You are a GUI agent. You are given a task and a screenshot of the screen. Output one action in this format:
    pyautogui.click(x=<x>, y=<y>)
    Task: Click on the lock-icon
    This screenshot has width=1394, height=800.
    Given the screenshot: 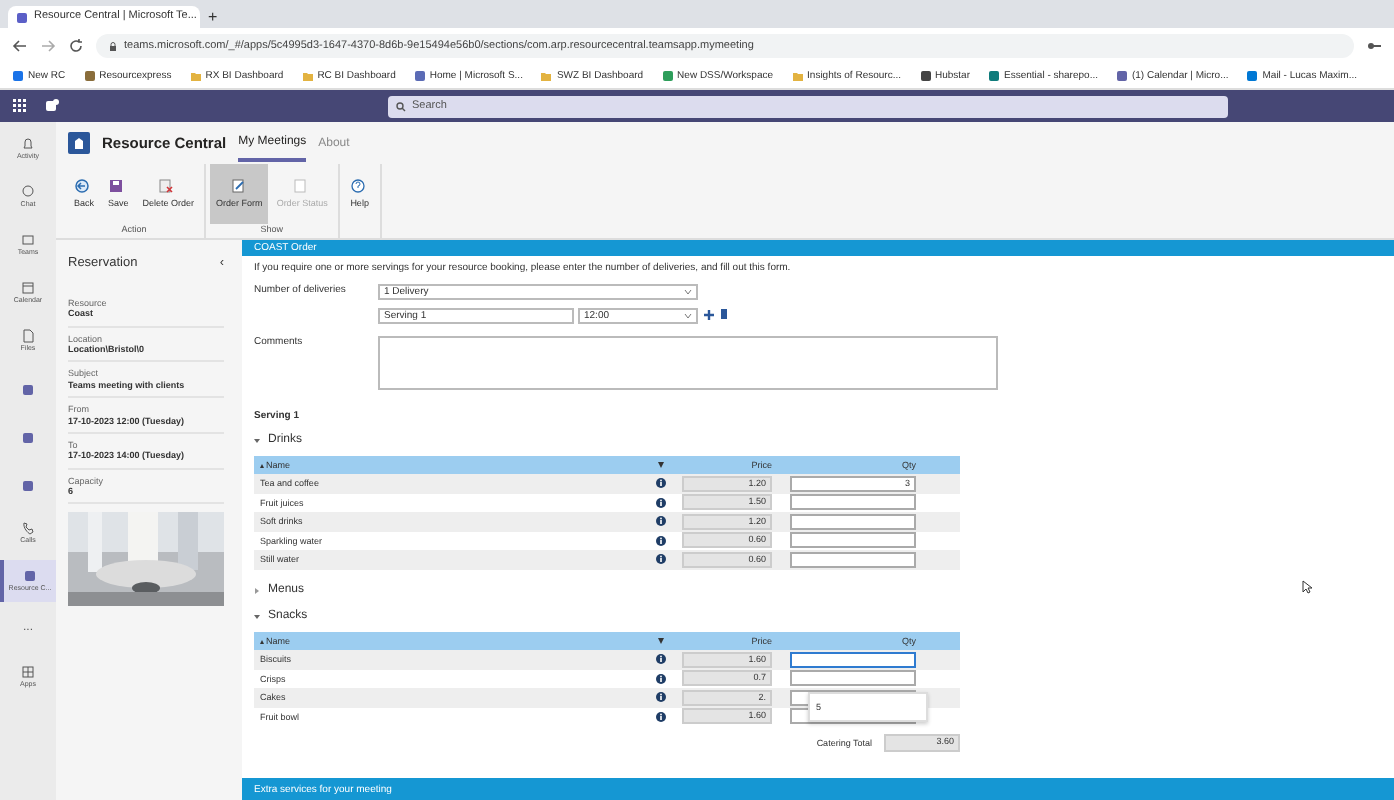 What is the action you would take?
    pyautogui.click(x=113, y=46)
    